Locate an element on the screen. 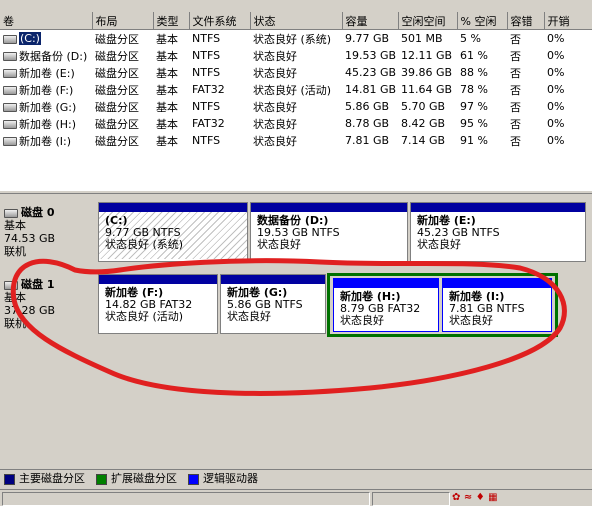  col-header-free-space: 空闲空间 is located at coordinates (428, 21).